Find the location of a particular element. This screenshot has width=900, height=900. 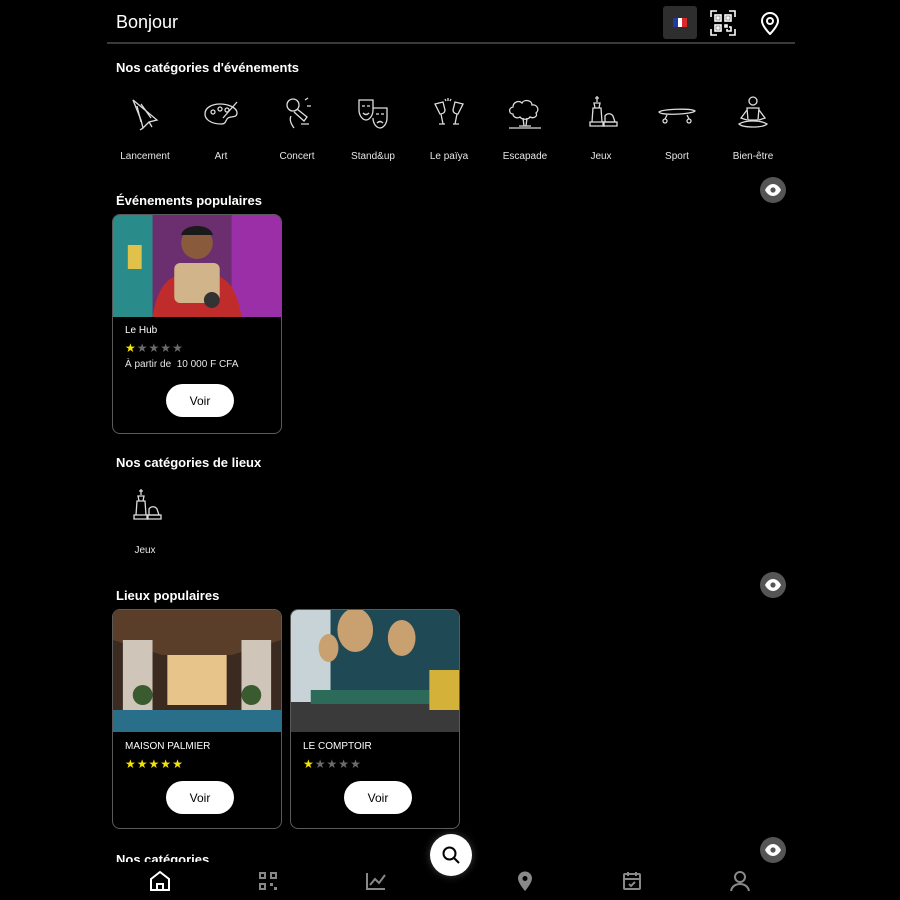

french-flag-icon is located at coordinates (680, 22).